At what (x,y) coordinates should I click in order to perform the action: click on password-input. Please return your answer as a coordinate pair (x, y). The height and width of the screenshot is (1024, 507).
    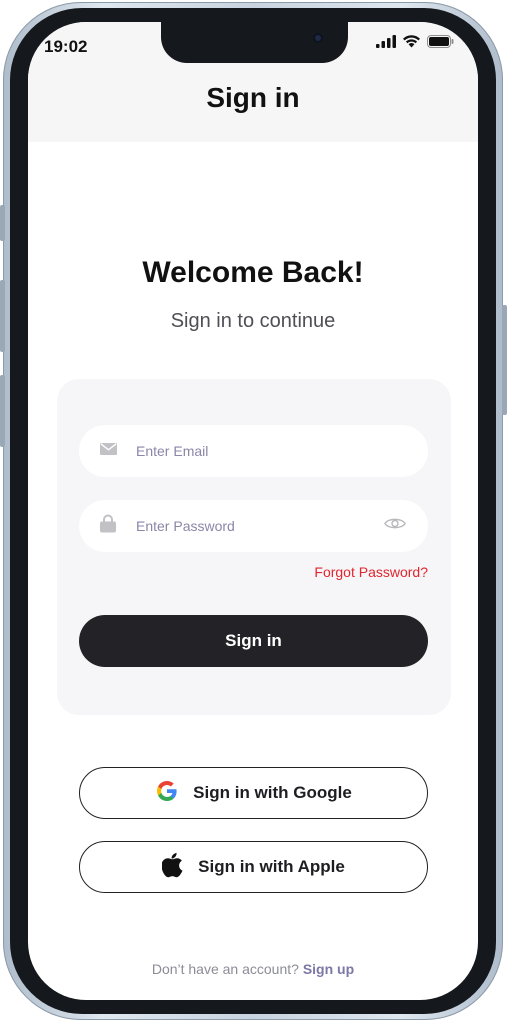
    Looking at the image, I should click on (256, 526).